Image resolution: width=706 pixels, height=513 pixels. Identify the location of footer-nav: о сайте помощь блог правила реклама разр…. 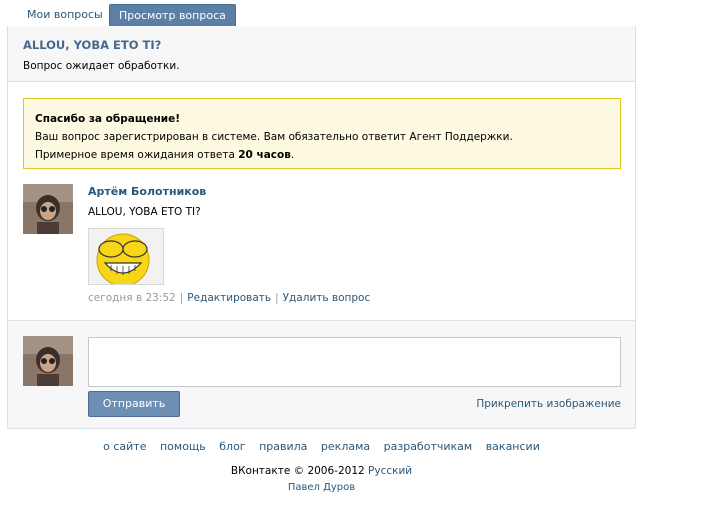
(321, 446).